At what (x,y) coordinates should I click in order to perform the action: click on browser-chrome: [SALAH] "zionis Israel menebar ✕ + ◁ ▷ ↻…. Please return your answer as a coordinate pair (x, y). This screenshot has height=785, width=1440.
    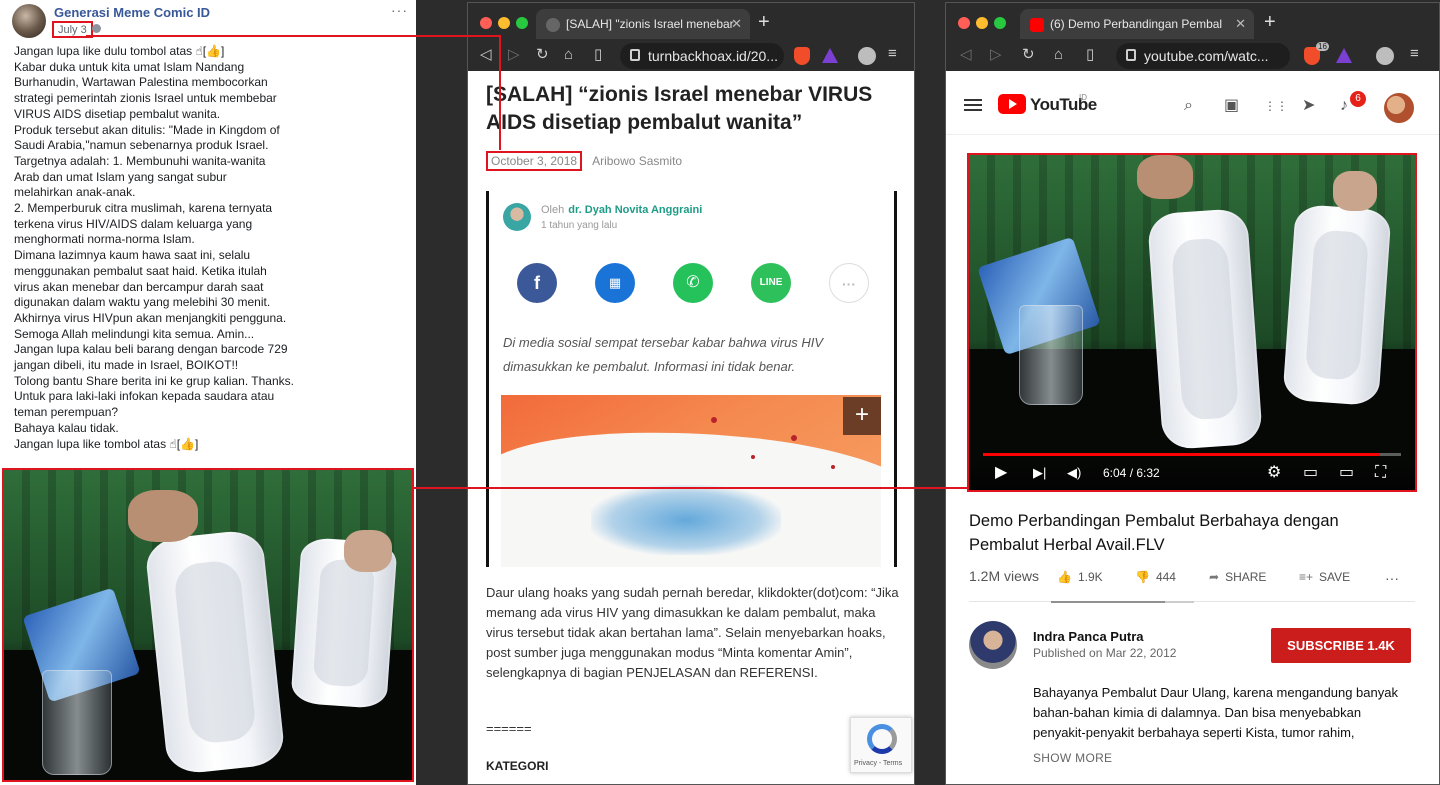
    Looking at the image, I should click on (691, 37).